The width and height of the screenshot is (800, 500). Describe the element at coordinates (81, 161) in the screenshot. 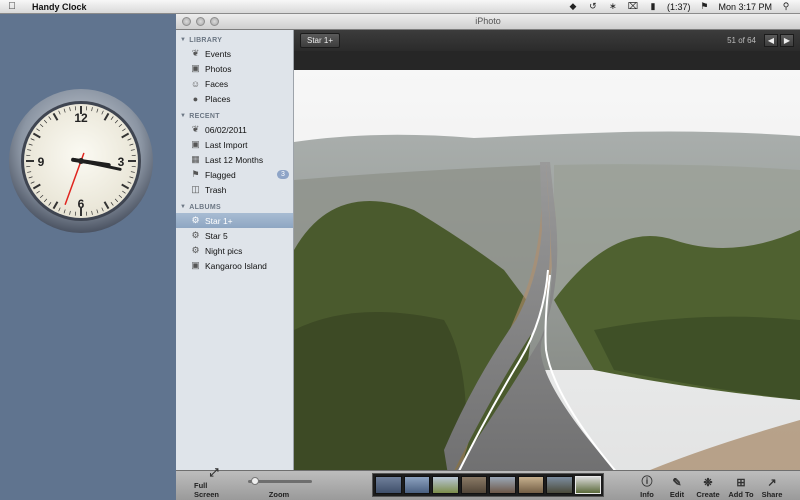

I see `clock-face-icon: 12 3 6 9` at that location.